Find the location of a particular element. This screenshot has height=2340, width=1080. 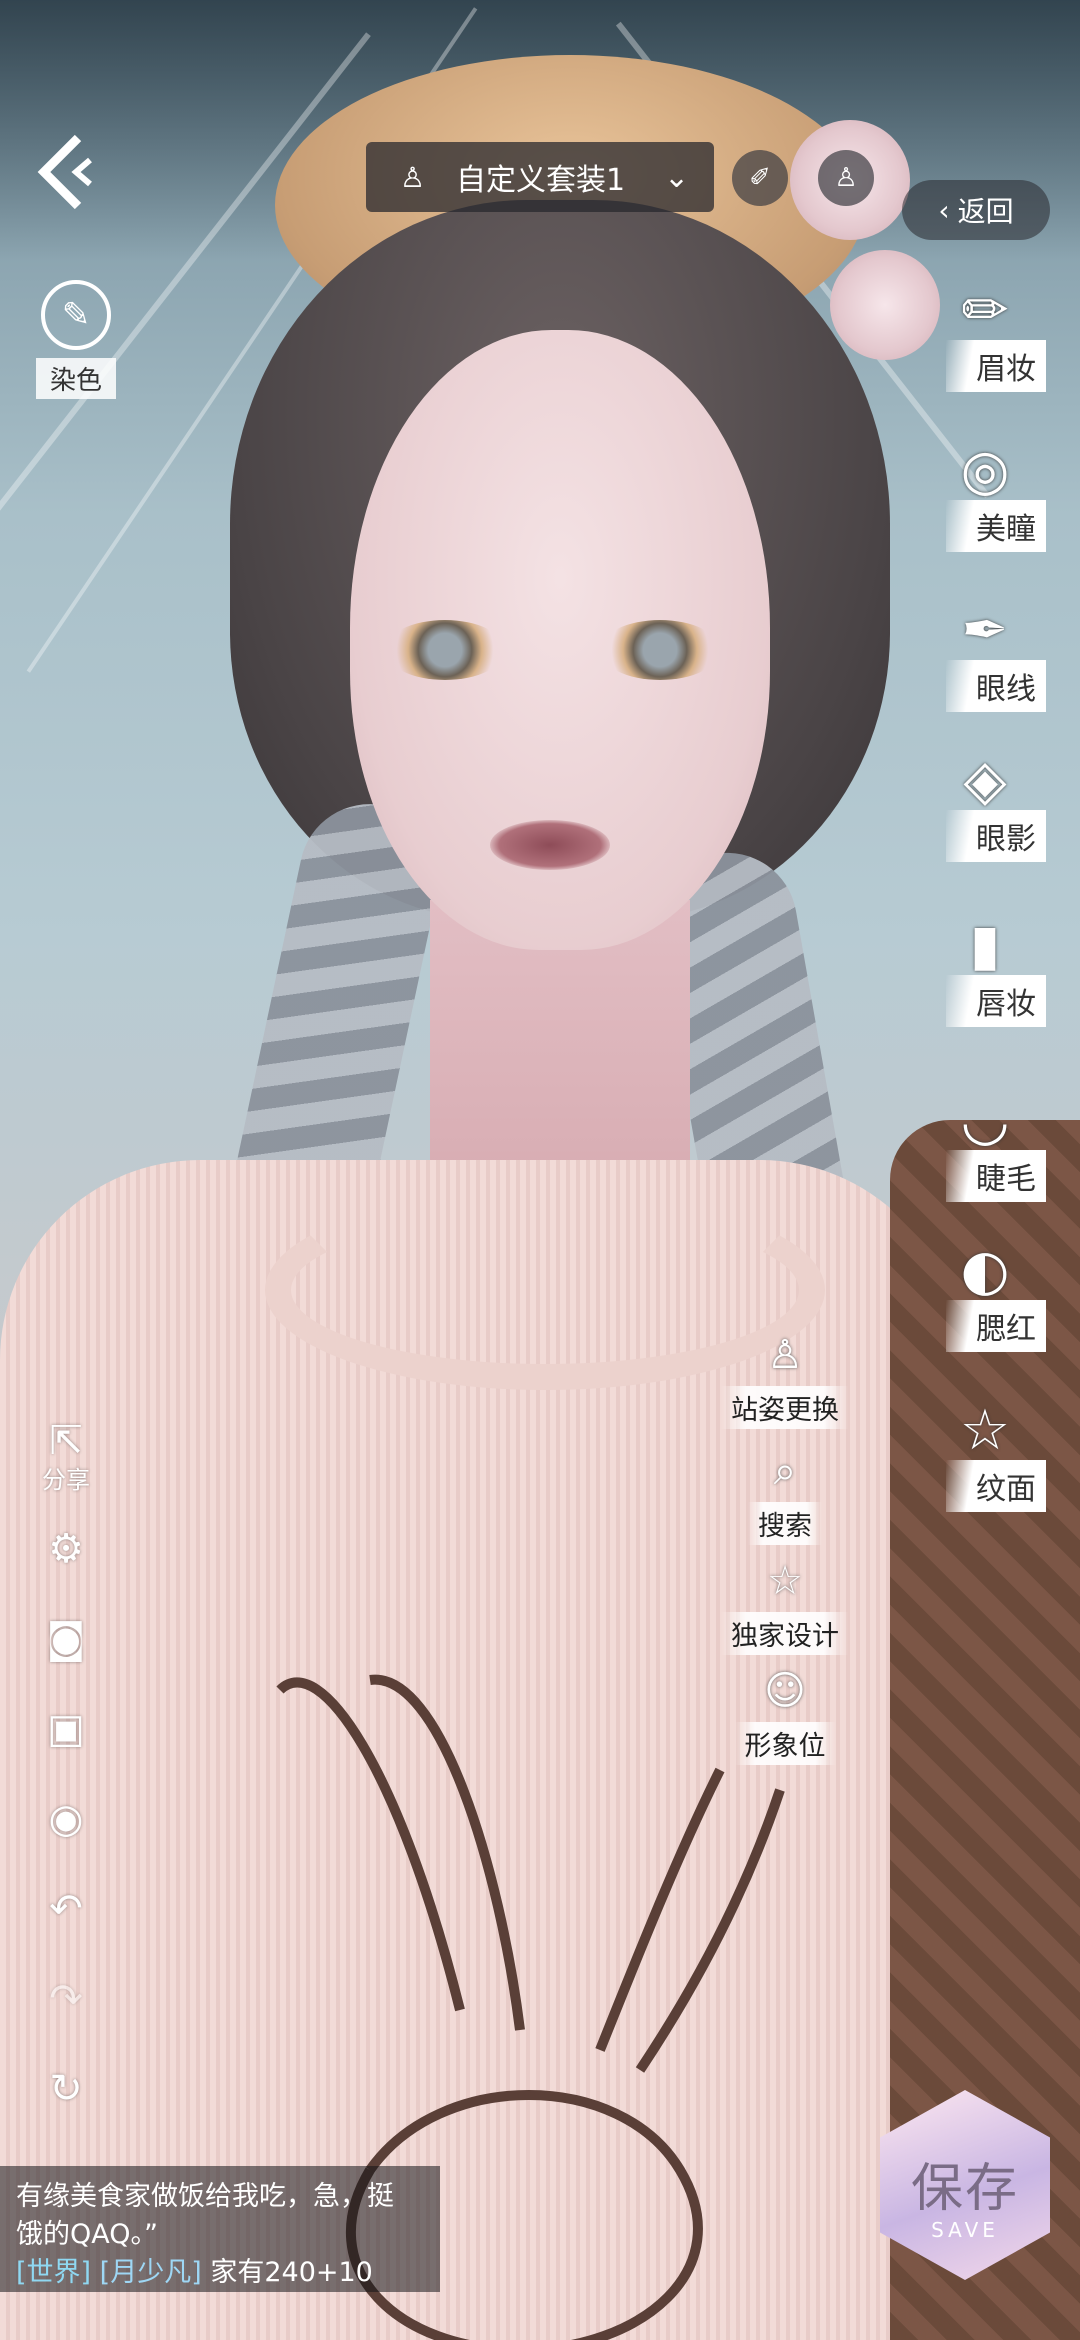

chat-line-1: 有缘美食家做饭给我吃，急，挺 is located at coordinates (205, 2196).